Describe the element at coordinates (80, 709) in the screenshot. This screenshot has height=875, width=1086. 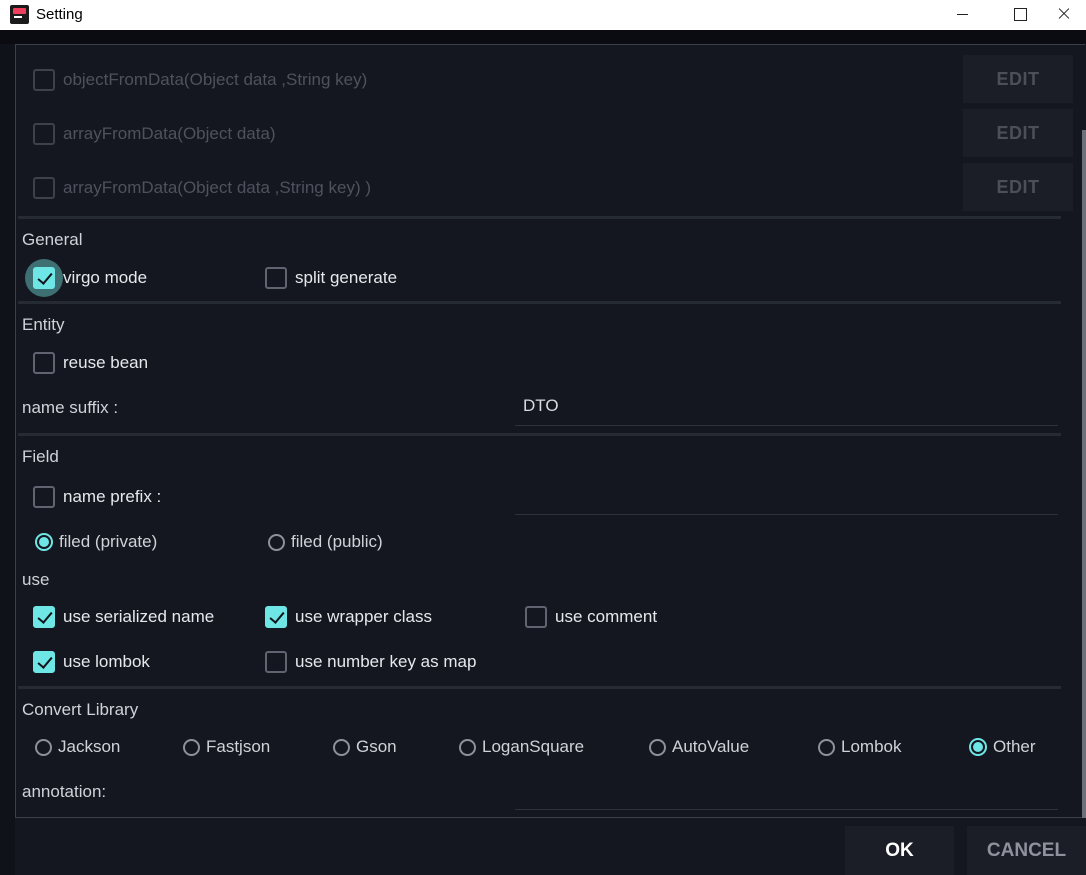
I see `section-title-convert-library: Convert Library` at that location.